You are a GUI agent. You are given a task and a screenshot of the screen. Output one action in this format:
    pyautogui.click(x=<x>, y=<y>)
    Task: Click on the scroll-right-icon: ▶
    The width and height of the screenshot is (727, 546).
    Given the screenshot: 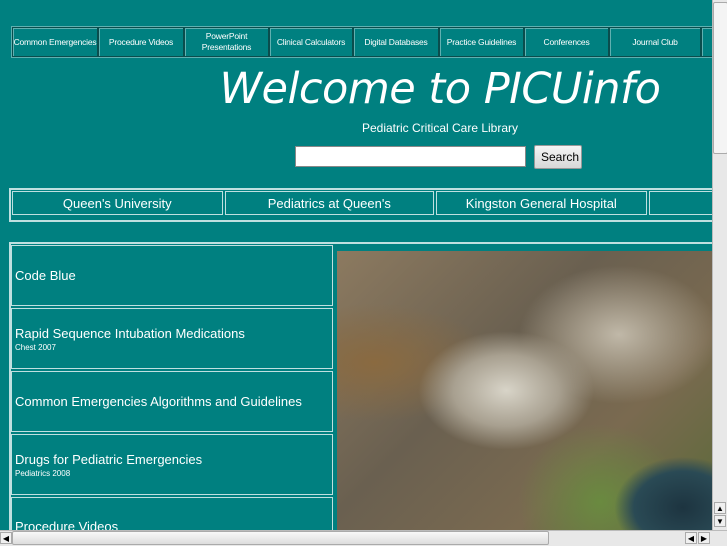 What is the action you would take?
    pyautogui.click(x=704, y=538)
    